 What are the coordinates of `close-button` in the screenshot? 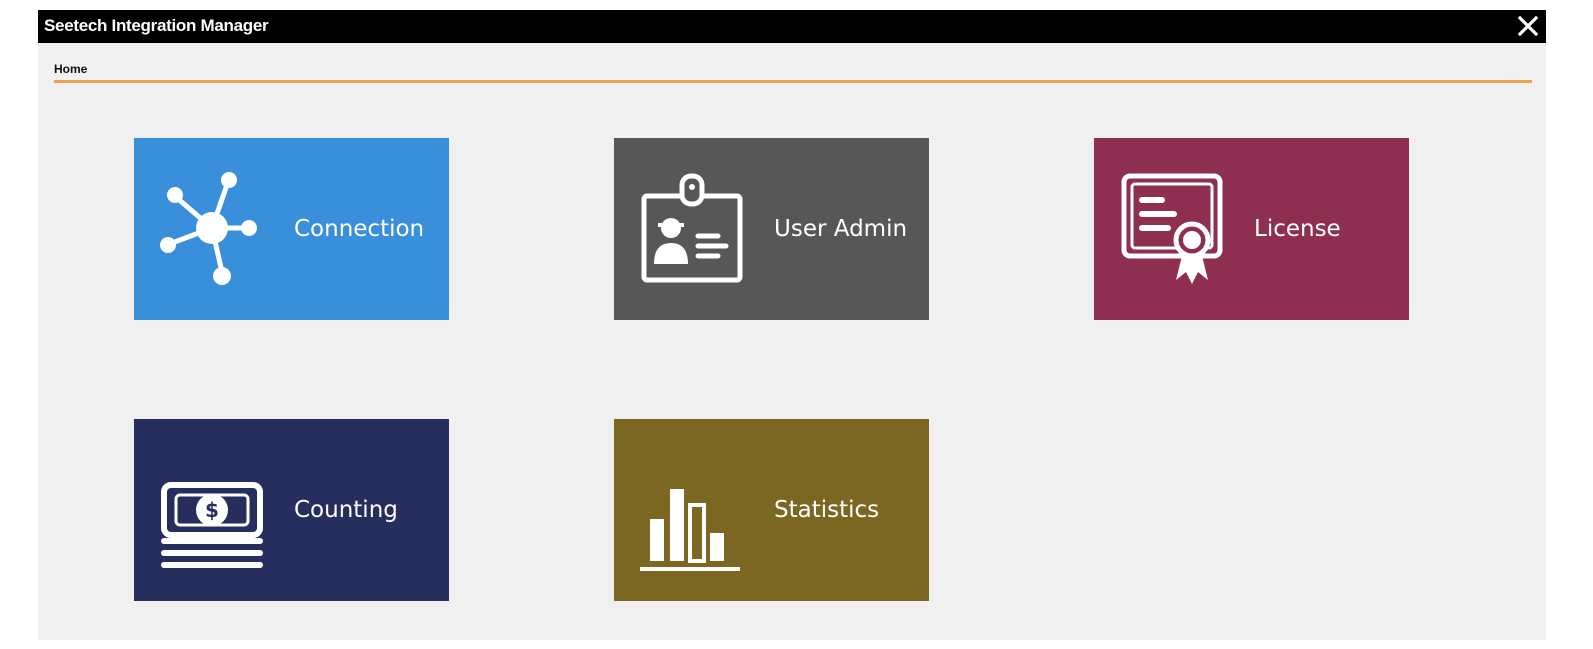 It's located at (1528, 26).